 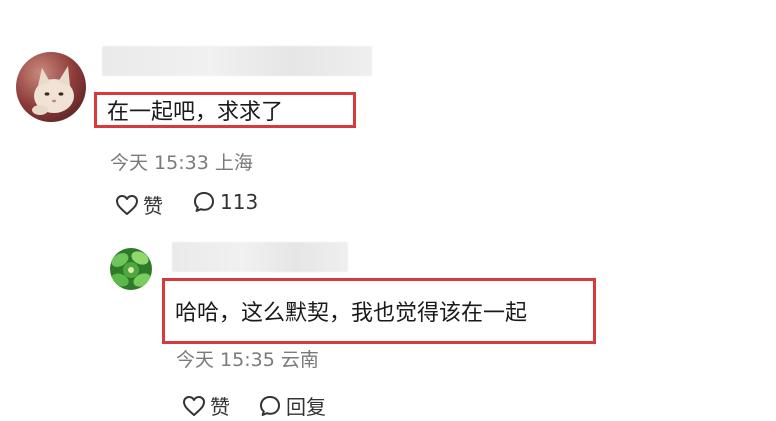 I want to click on reply-text-highlight: 哈哈，这么默契，我也觉得该在一起, so click(x=379, y=311).